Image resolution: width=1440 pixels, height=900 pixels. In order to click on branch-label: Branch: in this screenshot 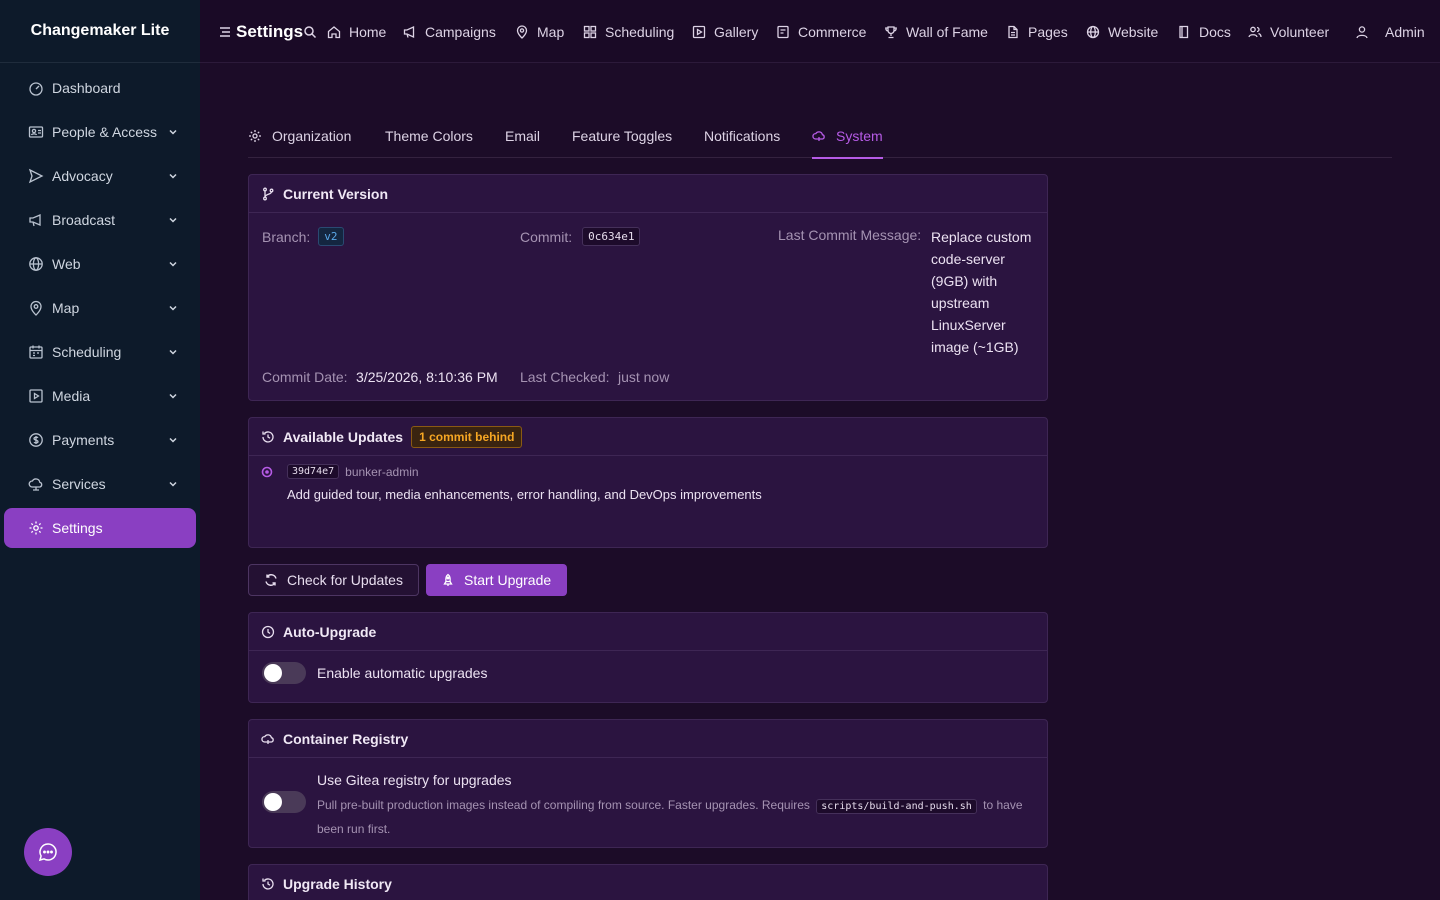, I will do `click(286, 236)`.